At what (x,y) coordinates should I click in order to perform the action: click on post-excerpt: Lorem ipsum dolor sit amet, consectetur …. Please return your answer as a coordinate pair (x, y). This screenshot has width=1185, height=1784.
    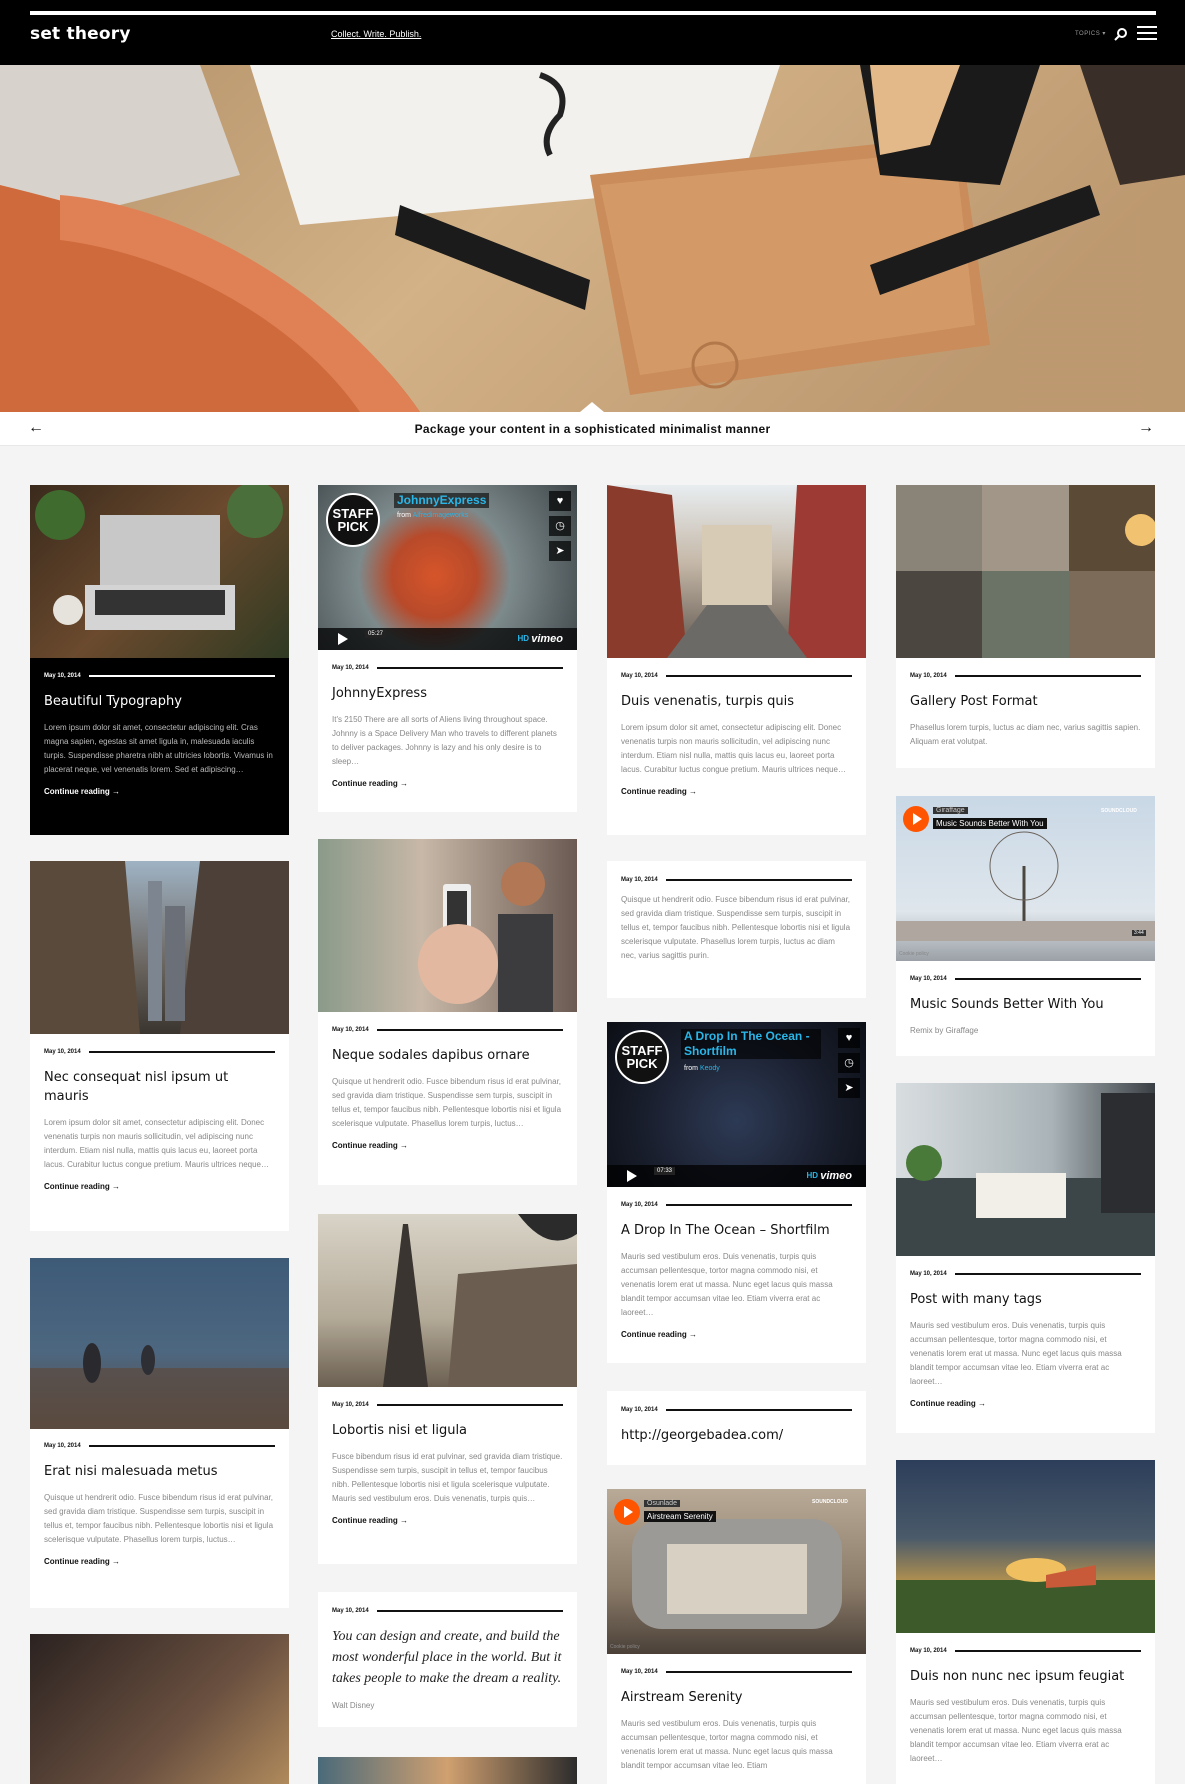
    Looking at the image, I should click on (733, 748).